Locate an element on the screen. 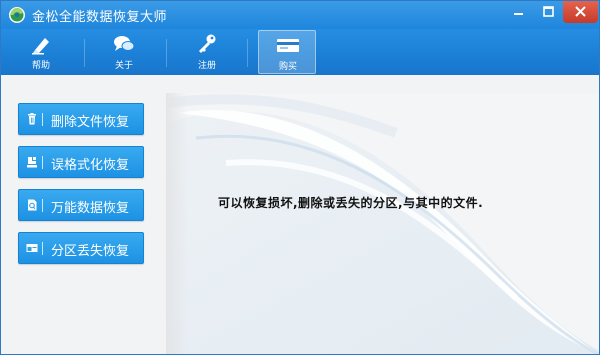 The height and width of the screenshot is (355, 600). delete-recovery-button: 删除文件恢复 is located at coordinates (81, 119).